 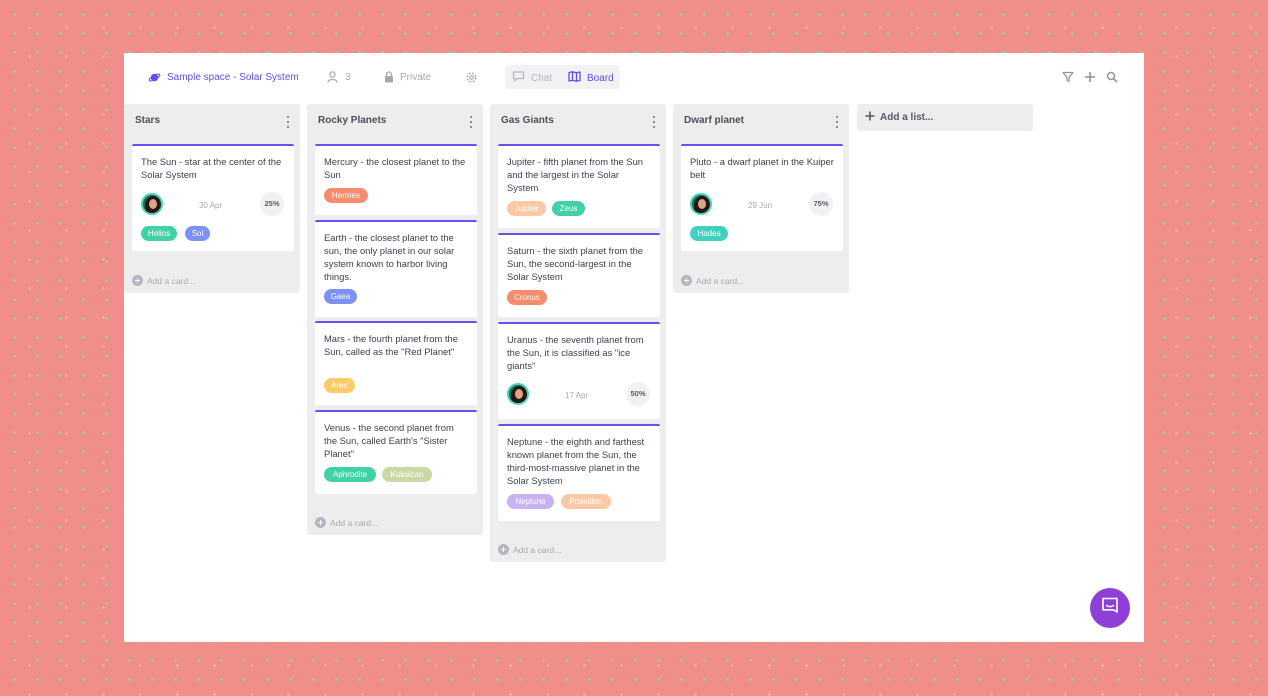 What do you see at coordinates (568, 208) in the screenshot?
I see `tag-chip: Zeus` at bounding box center [568, 208].